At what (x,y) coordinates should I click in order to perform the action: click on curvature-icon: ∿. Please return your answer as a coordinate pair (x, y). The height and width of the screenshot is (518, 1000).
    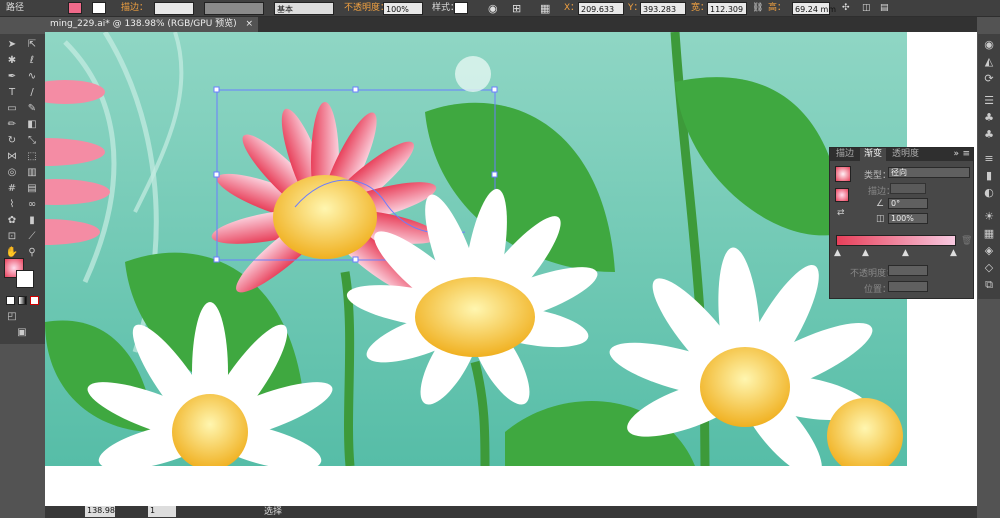
    Looking at the image, I should click on (32, 77).